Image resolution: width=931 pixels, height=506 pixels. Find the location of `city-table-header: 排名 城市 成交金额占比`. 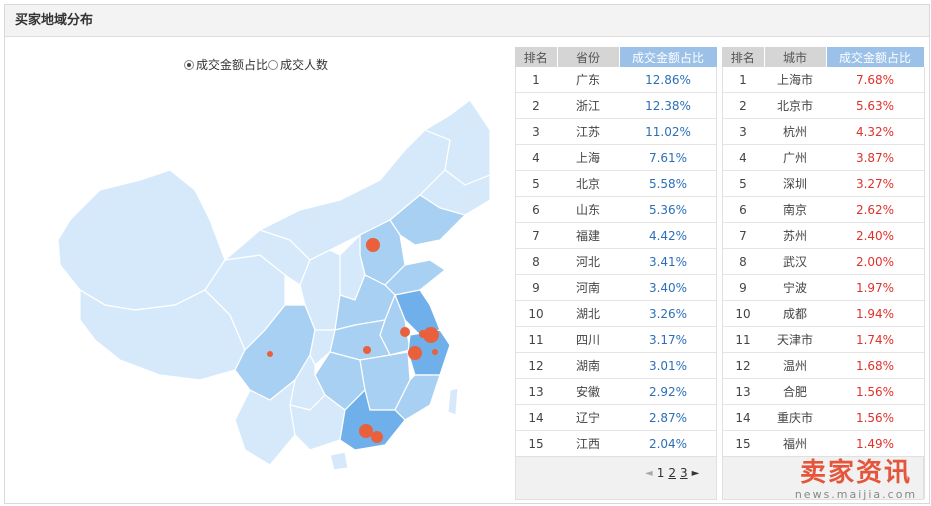

city-table-header: 排名 城市 成交金额占比 is located at coordinates (823, 57).